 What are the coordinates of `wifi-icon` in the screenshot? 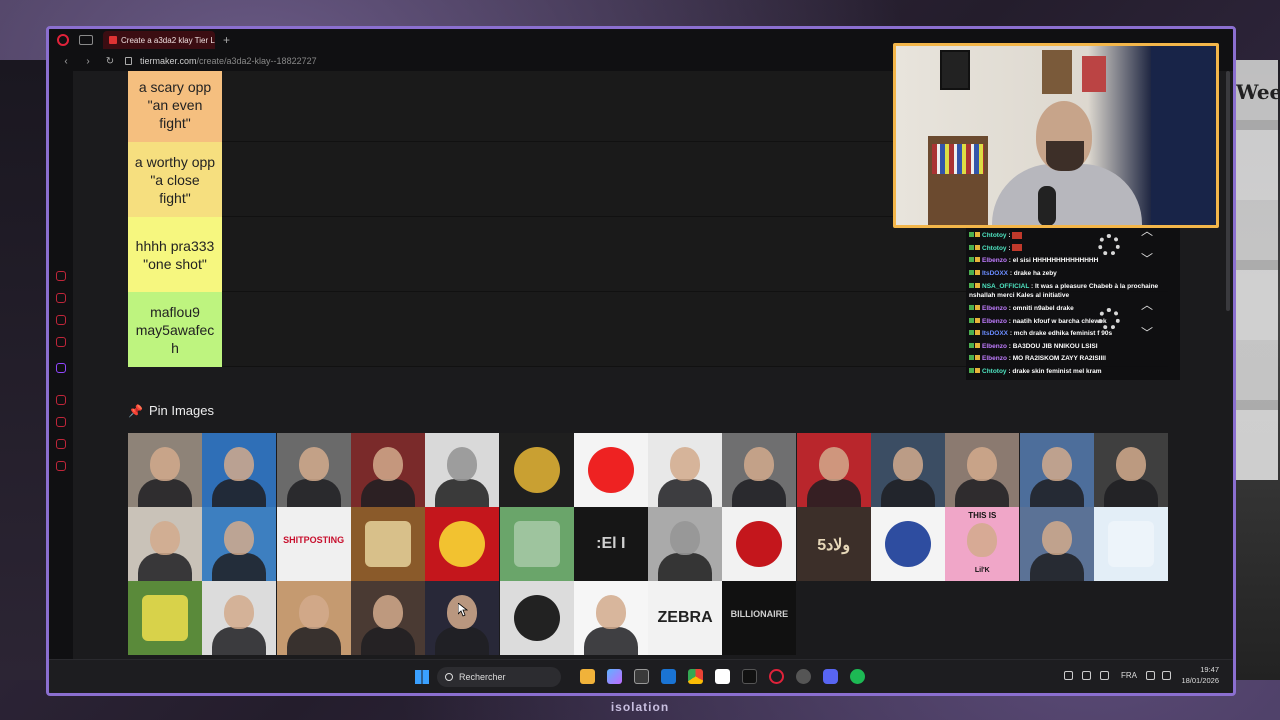 It's located at (1150, 675).